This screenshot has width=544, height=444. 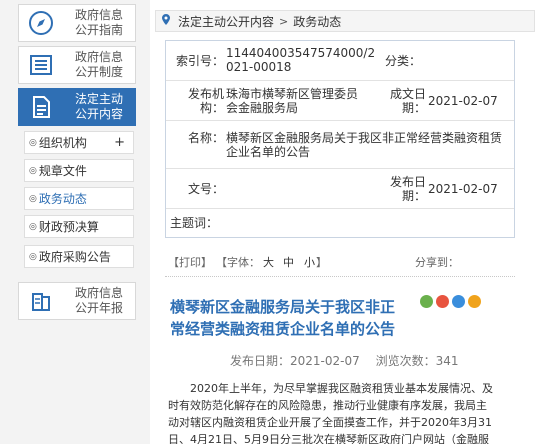 I want to click on sidebar-item-regulations: ◎ 规章文件, so click(x=79, y=170).